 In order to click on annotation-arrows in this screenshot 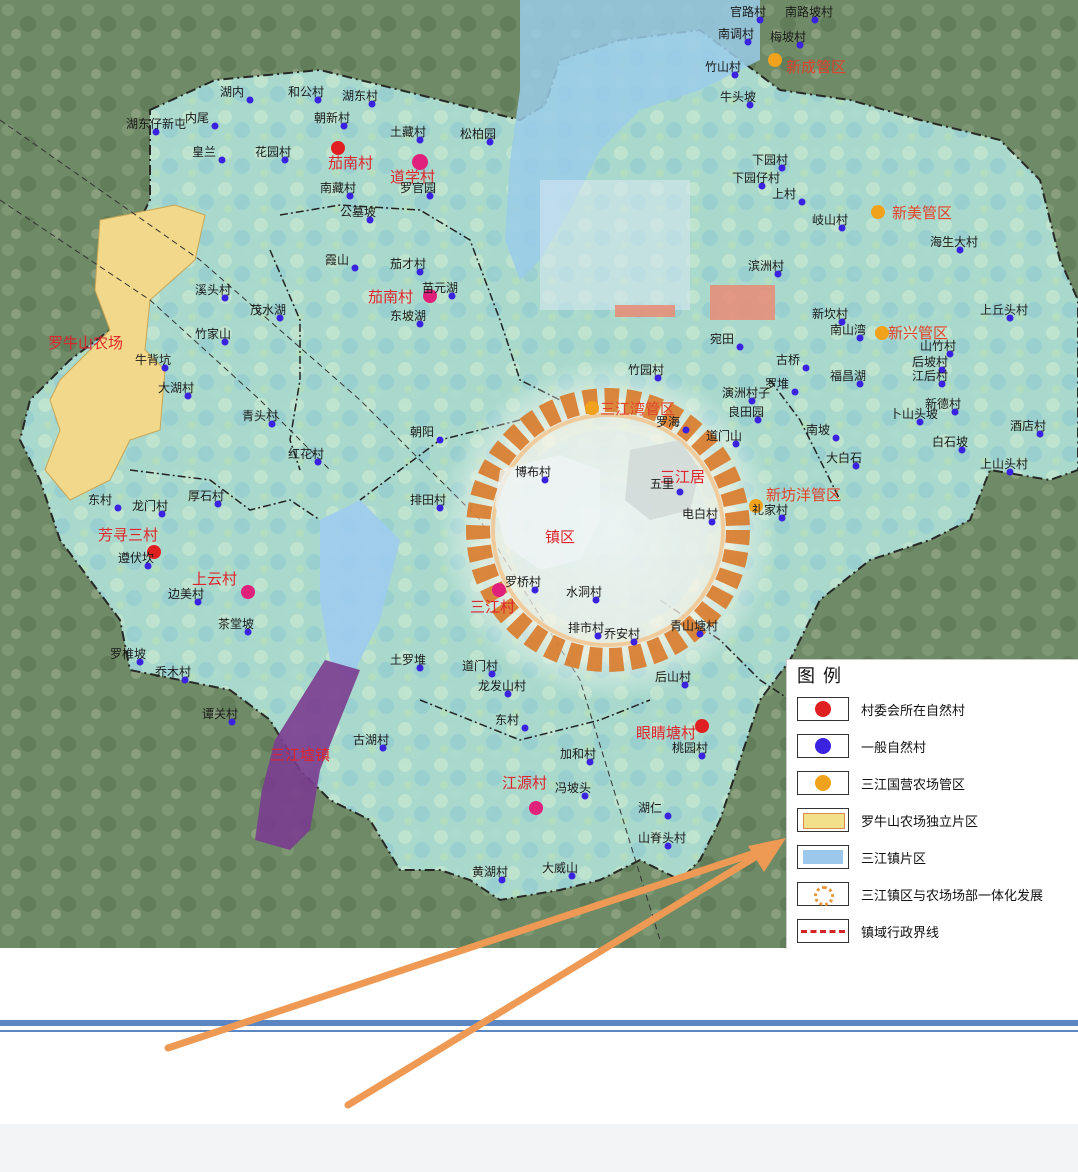, I will do `click(475, 973)`.